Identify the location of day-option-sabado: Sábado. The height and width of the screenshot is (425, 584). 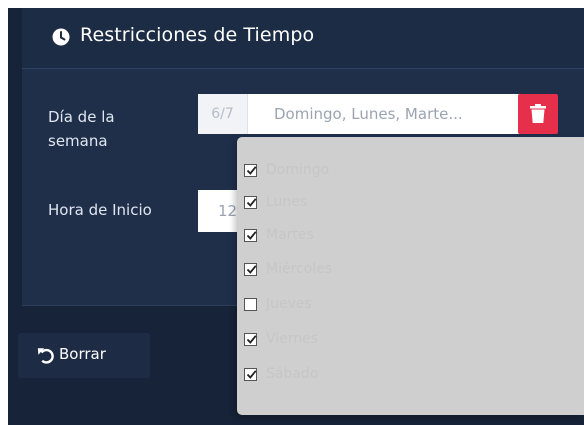
(404, 375).